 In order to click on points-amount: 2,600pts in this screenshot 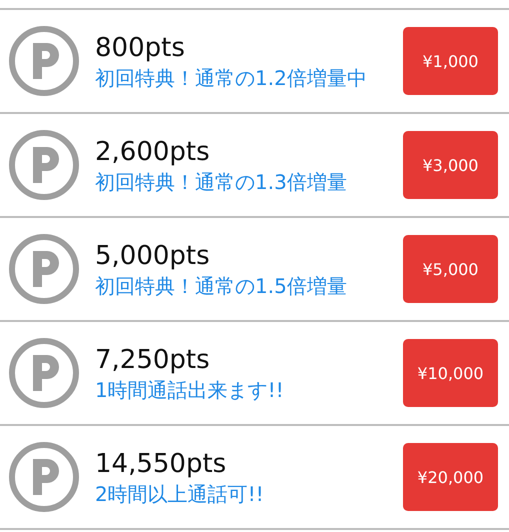, I will do `click(152, 152)`.